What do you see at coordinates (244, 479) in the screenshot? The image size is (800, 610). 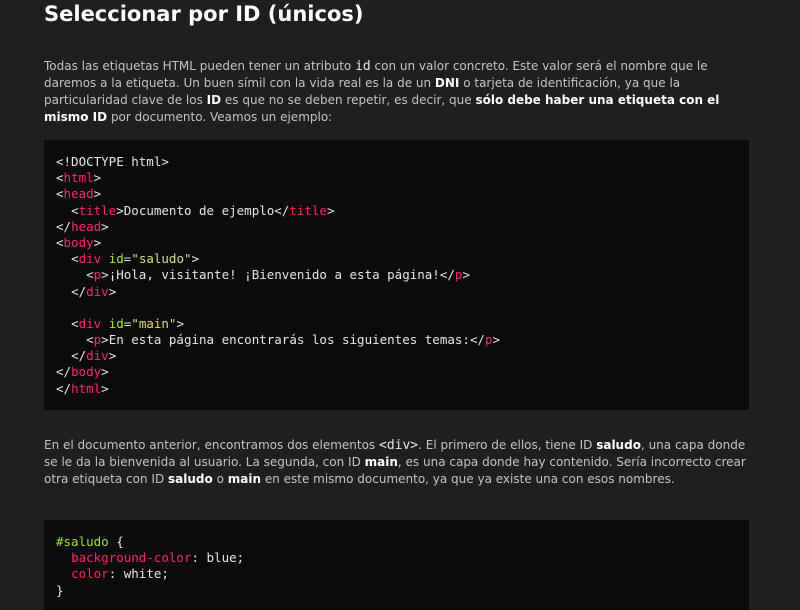 I see `bold-main-2: main` at bounding box center [244, 479].